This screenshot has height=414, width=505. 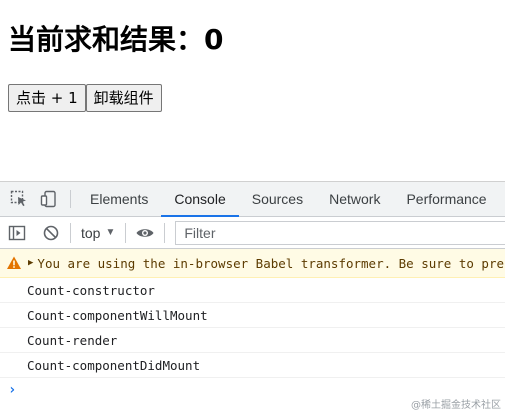 I want to click on tab-console: Console, so click(x=200, y=199).